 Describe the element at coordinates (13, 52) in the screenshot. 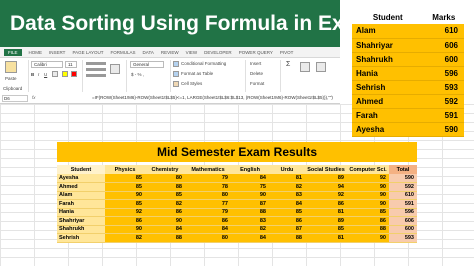

I see `ribbon-tab: FILE` at that location.